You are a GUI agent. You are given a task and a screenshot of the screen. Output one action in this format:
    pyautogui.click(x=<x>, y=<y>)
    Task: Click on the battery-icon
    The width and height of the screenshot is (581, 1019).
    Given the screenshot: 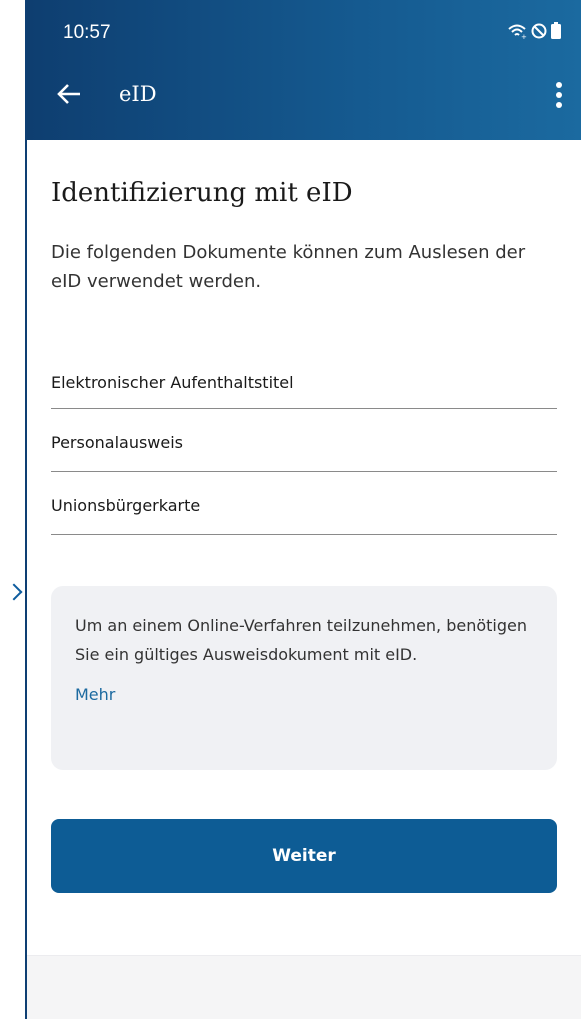 What is the action you would take?
    pyautogui.click(x=556, y=30)
    